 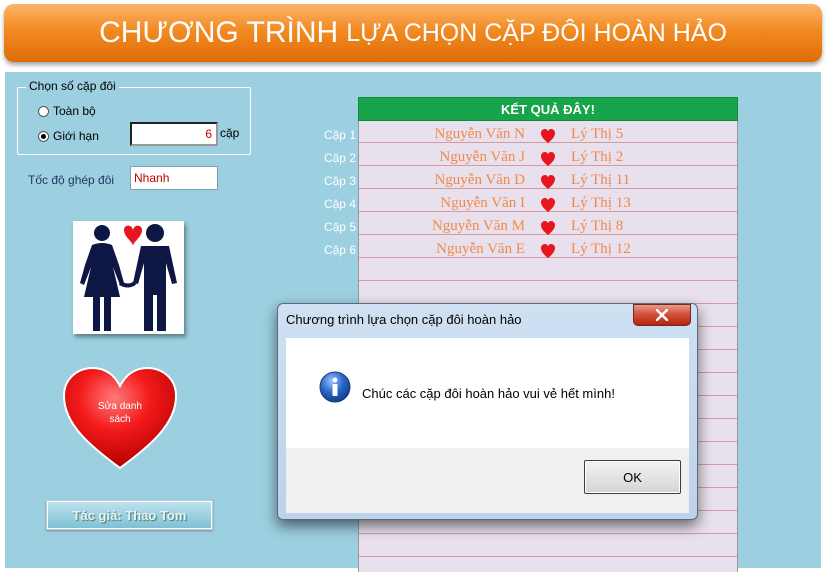 I want to click on radio-limit-label: Giới hạn, so click(x=76, y=136).